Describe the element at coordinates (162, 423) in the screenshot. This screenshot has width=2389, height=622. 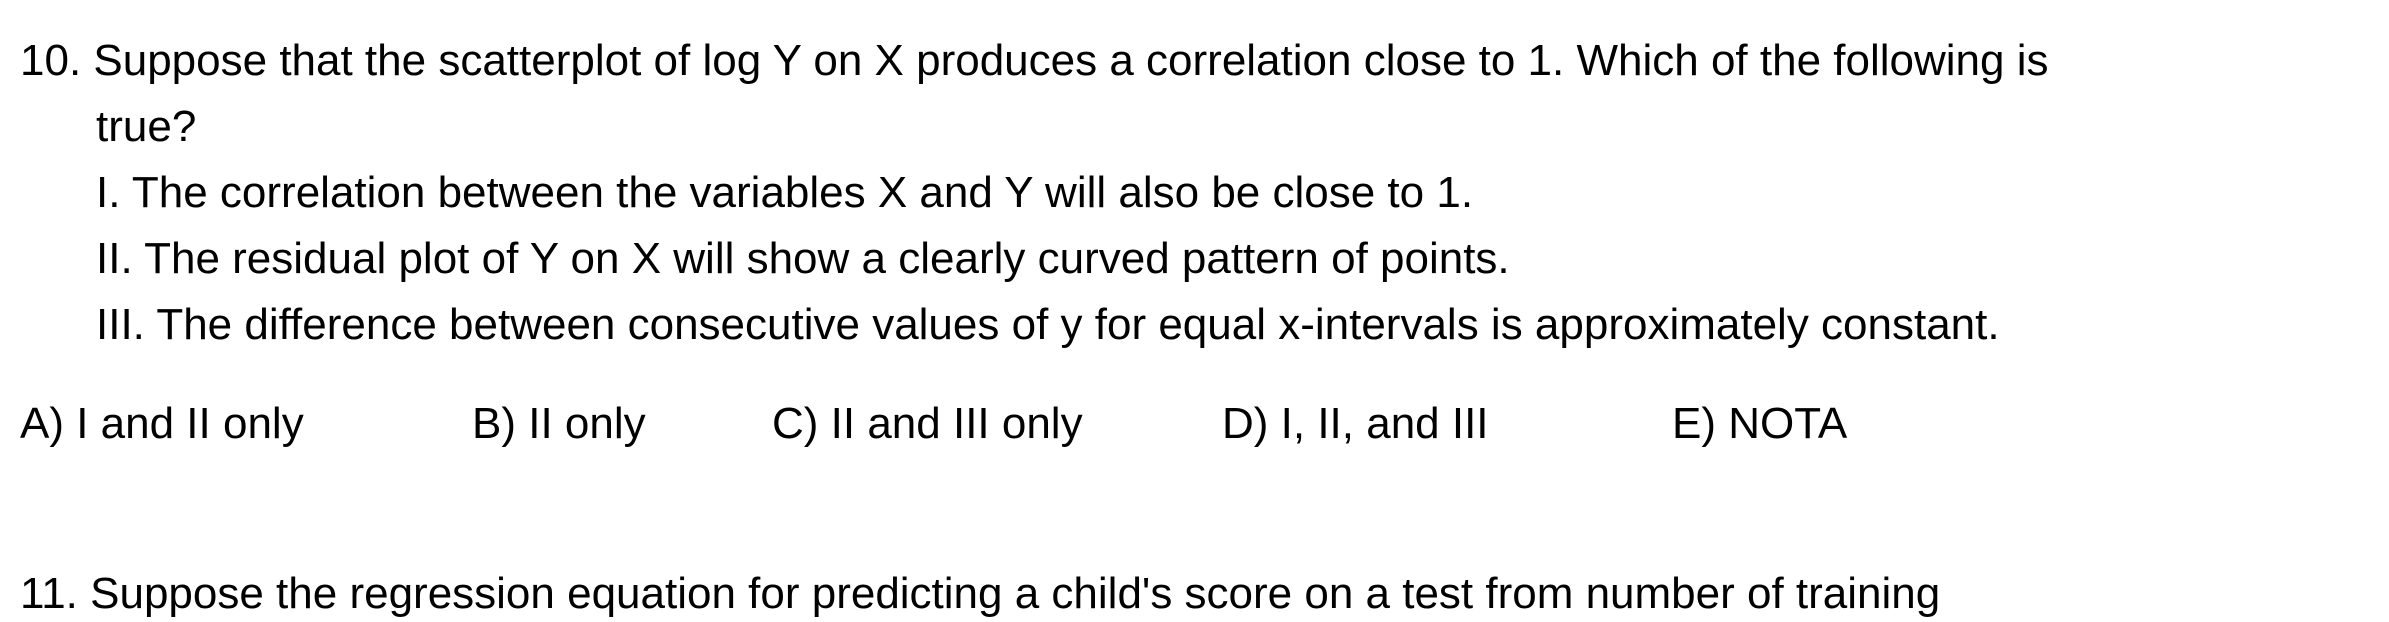
I see `choice-a: A) I and II only` at that location.